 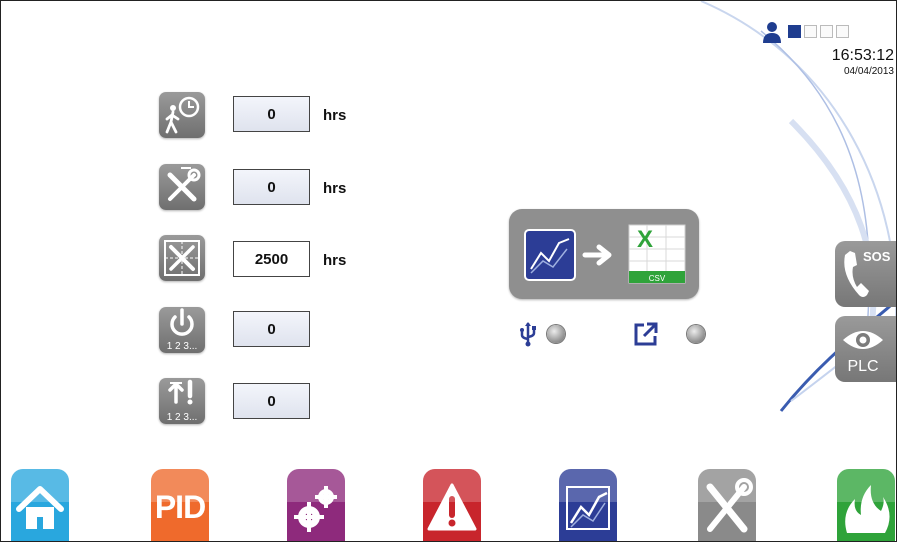 What do you see at coordinates (335, 260) in the screenshot?
I see `service-interval-unit: hrs` at bounding box center [335, 260].